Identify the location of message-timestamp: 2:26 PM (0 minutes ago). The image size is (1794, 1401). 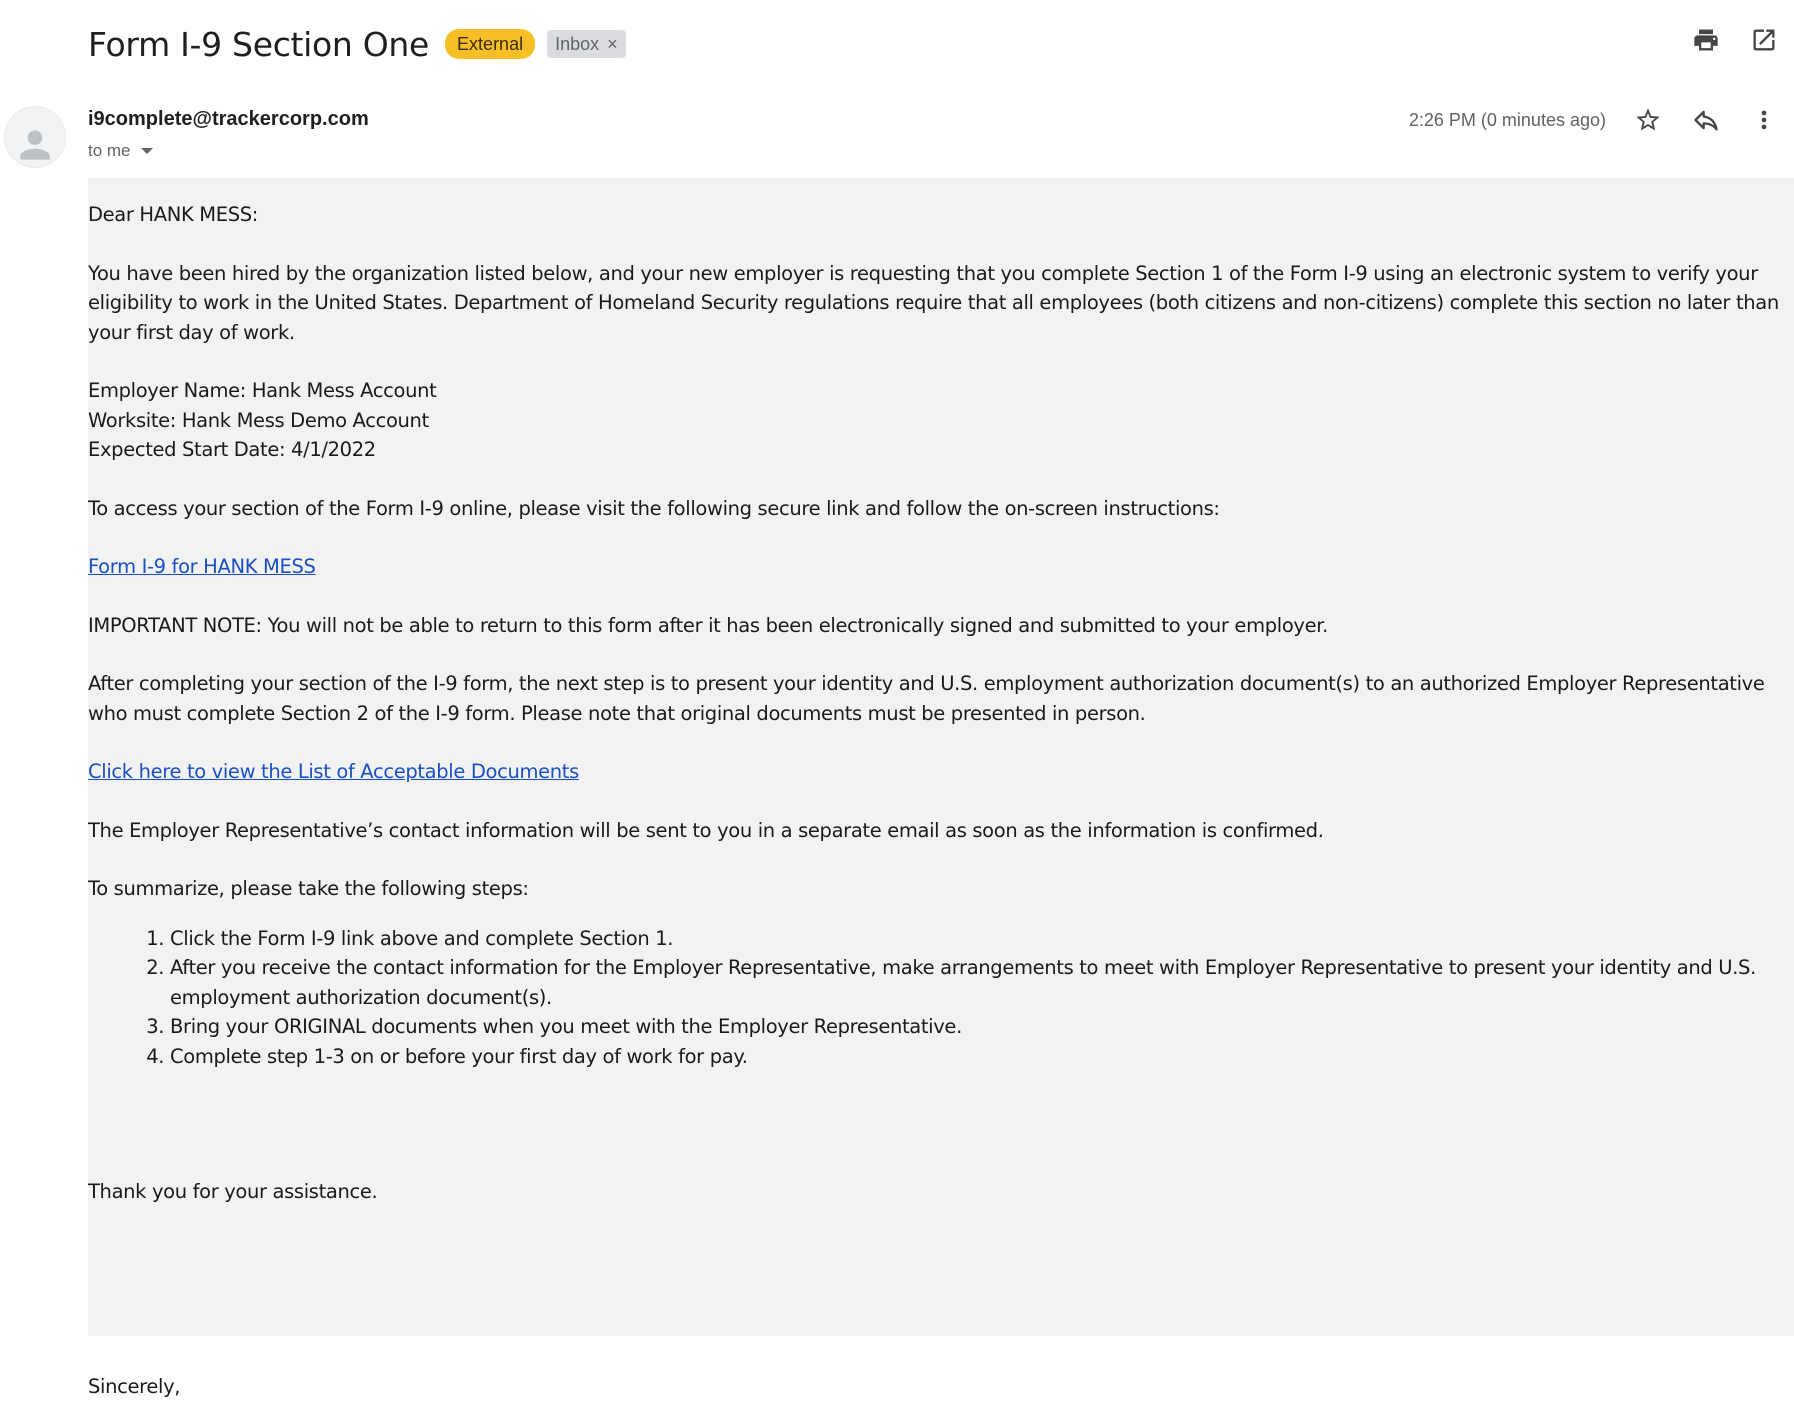
(1507, 120).